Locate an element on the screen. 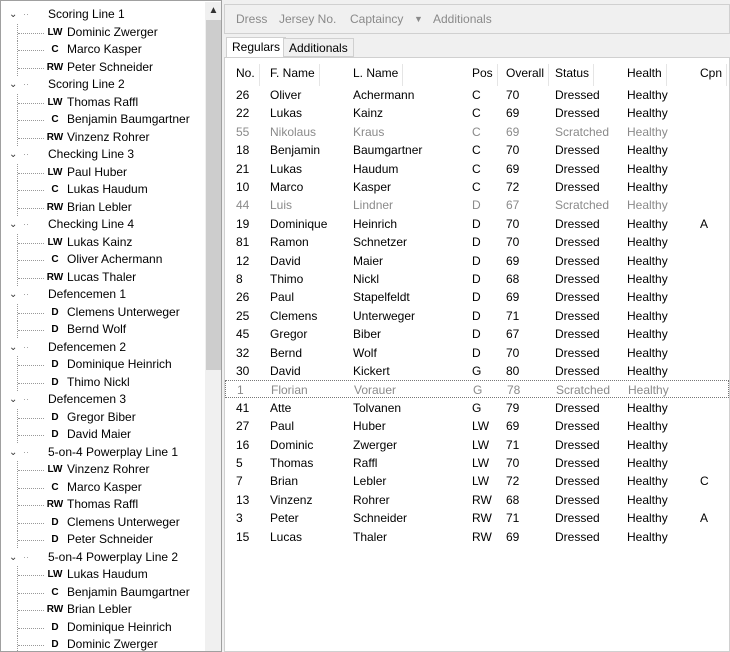 Image resolution: width=730 pixels, height=652 pixels. additionals-button: Additionals is located at coordinates (462, 19).